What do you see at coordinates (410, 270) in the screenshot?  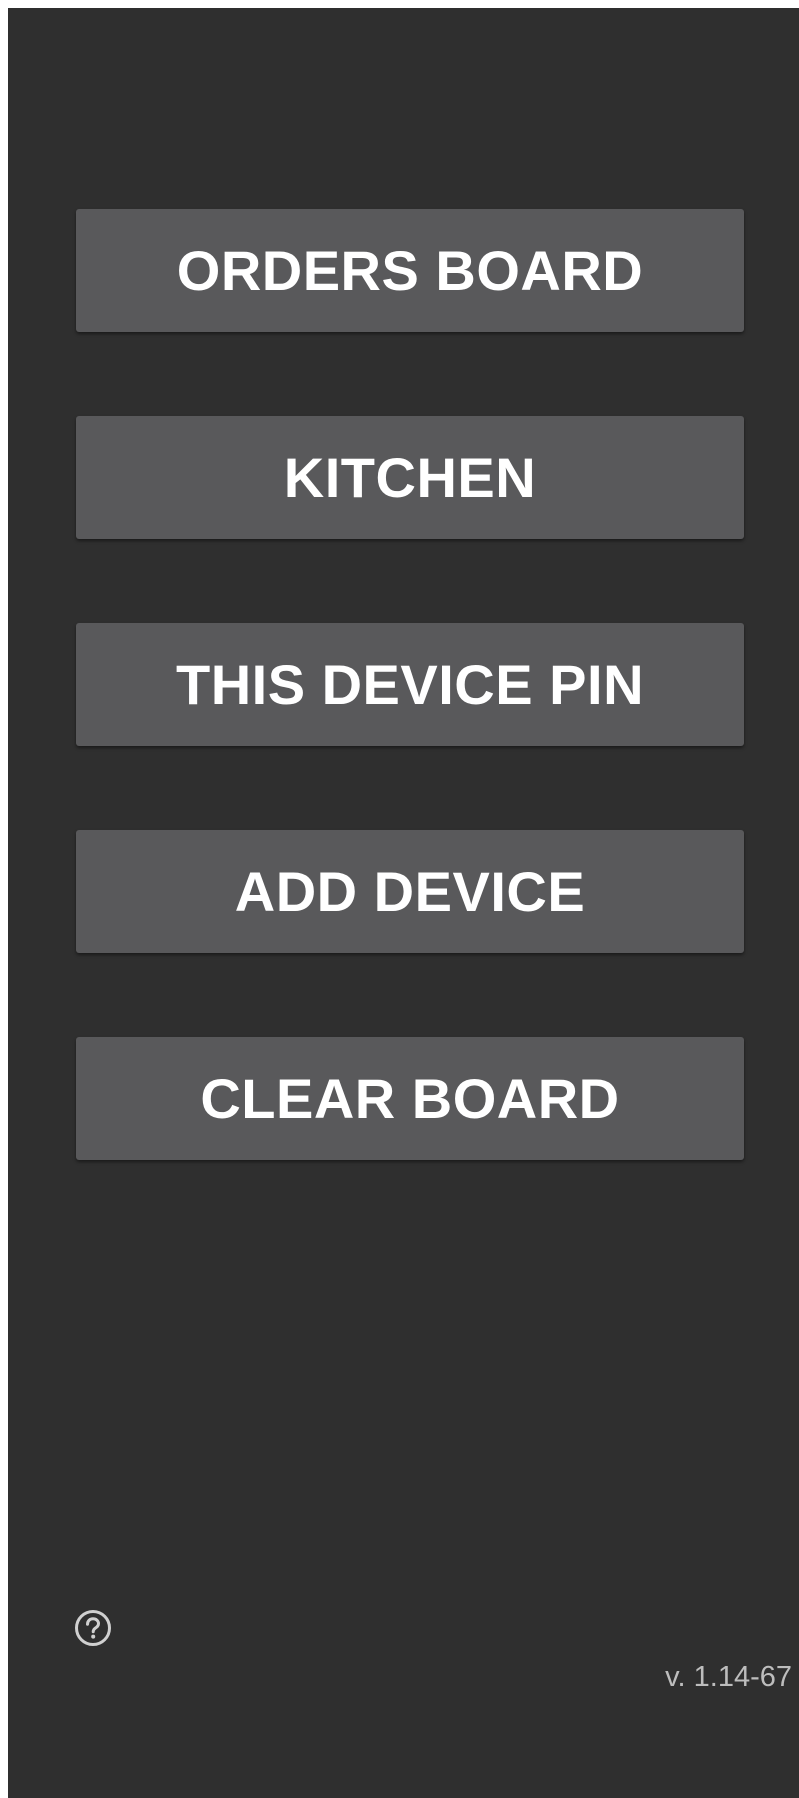 I see `orders-board-button: ORDERS BOARD` at bounding box center [410, 270].